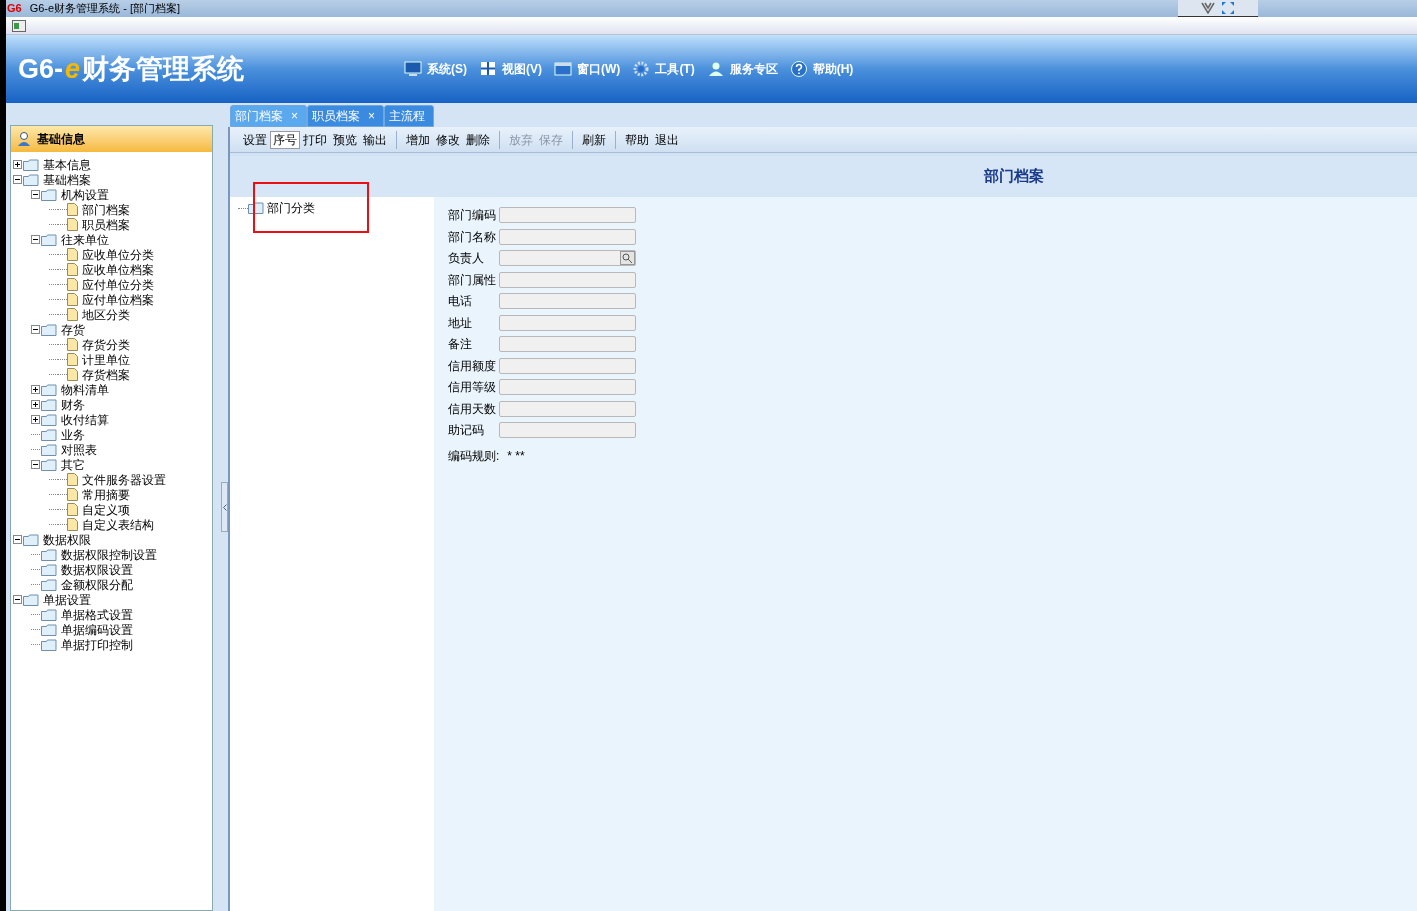  I want to click on field-label: 地址, so click(460, 323).